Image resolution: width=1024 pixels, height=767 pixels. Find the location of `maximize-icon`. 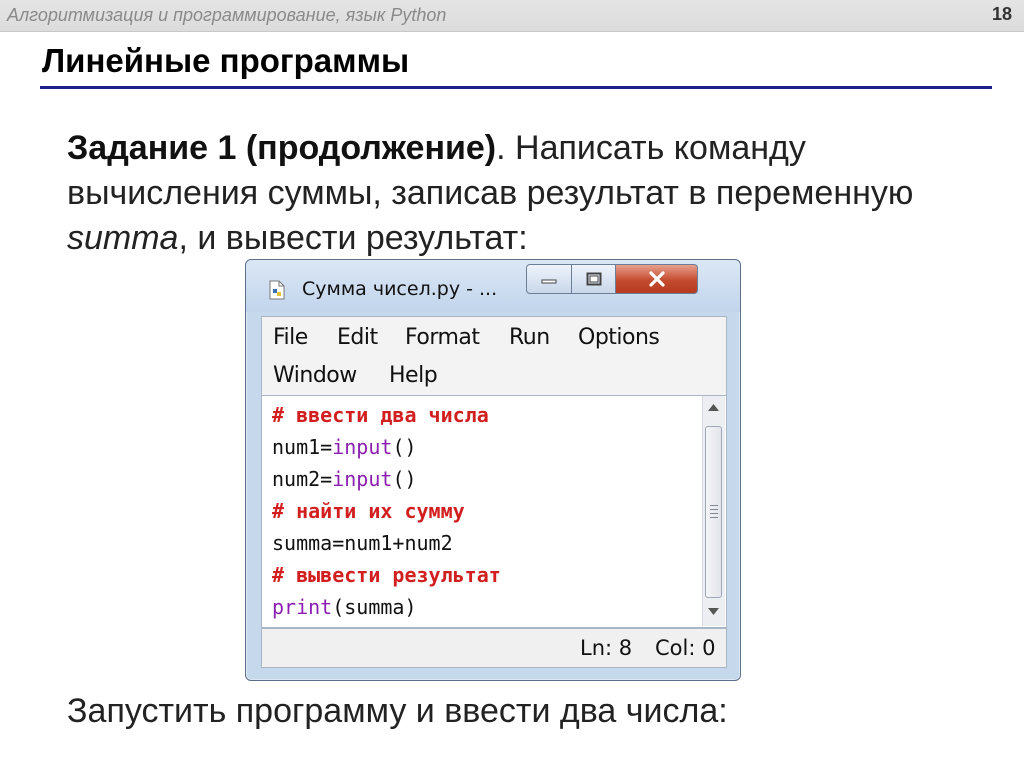

maximize-icon is located at coordinates (593, 279).